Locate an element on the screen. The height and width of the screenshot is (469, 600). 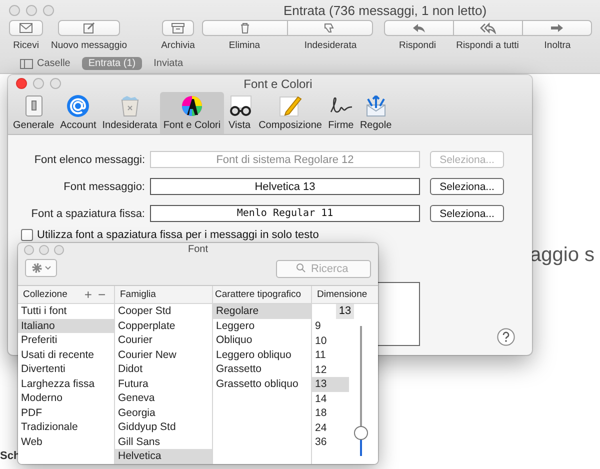
toolbar-button-label: Nuovo messaggio is located at coordinates (89, 45).